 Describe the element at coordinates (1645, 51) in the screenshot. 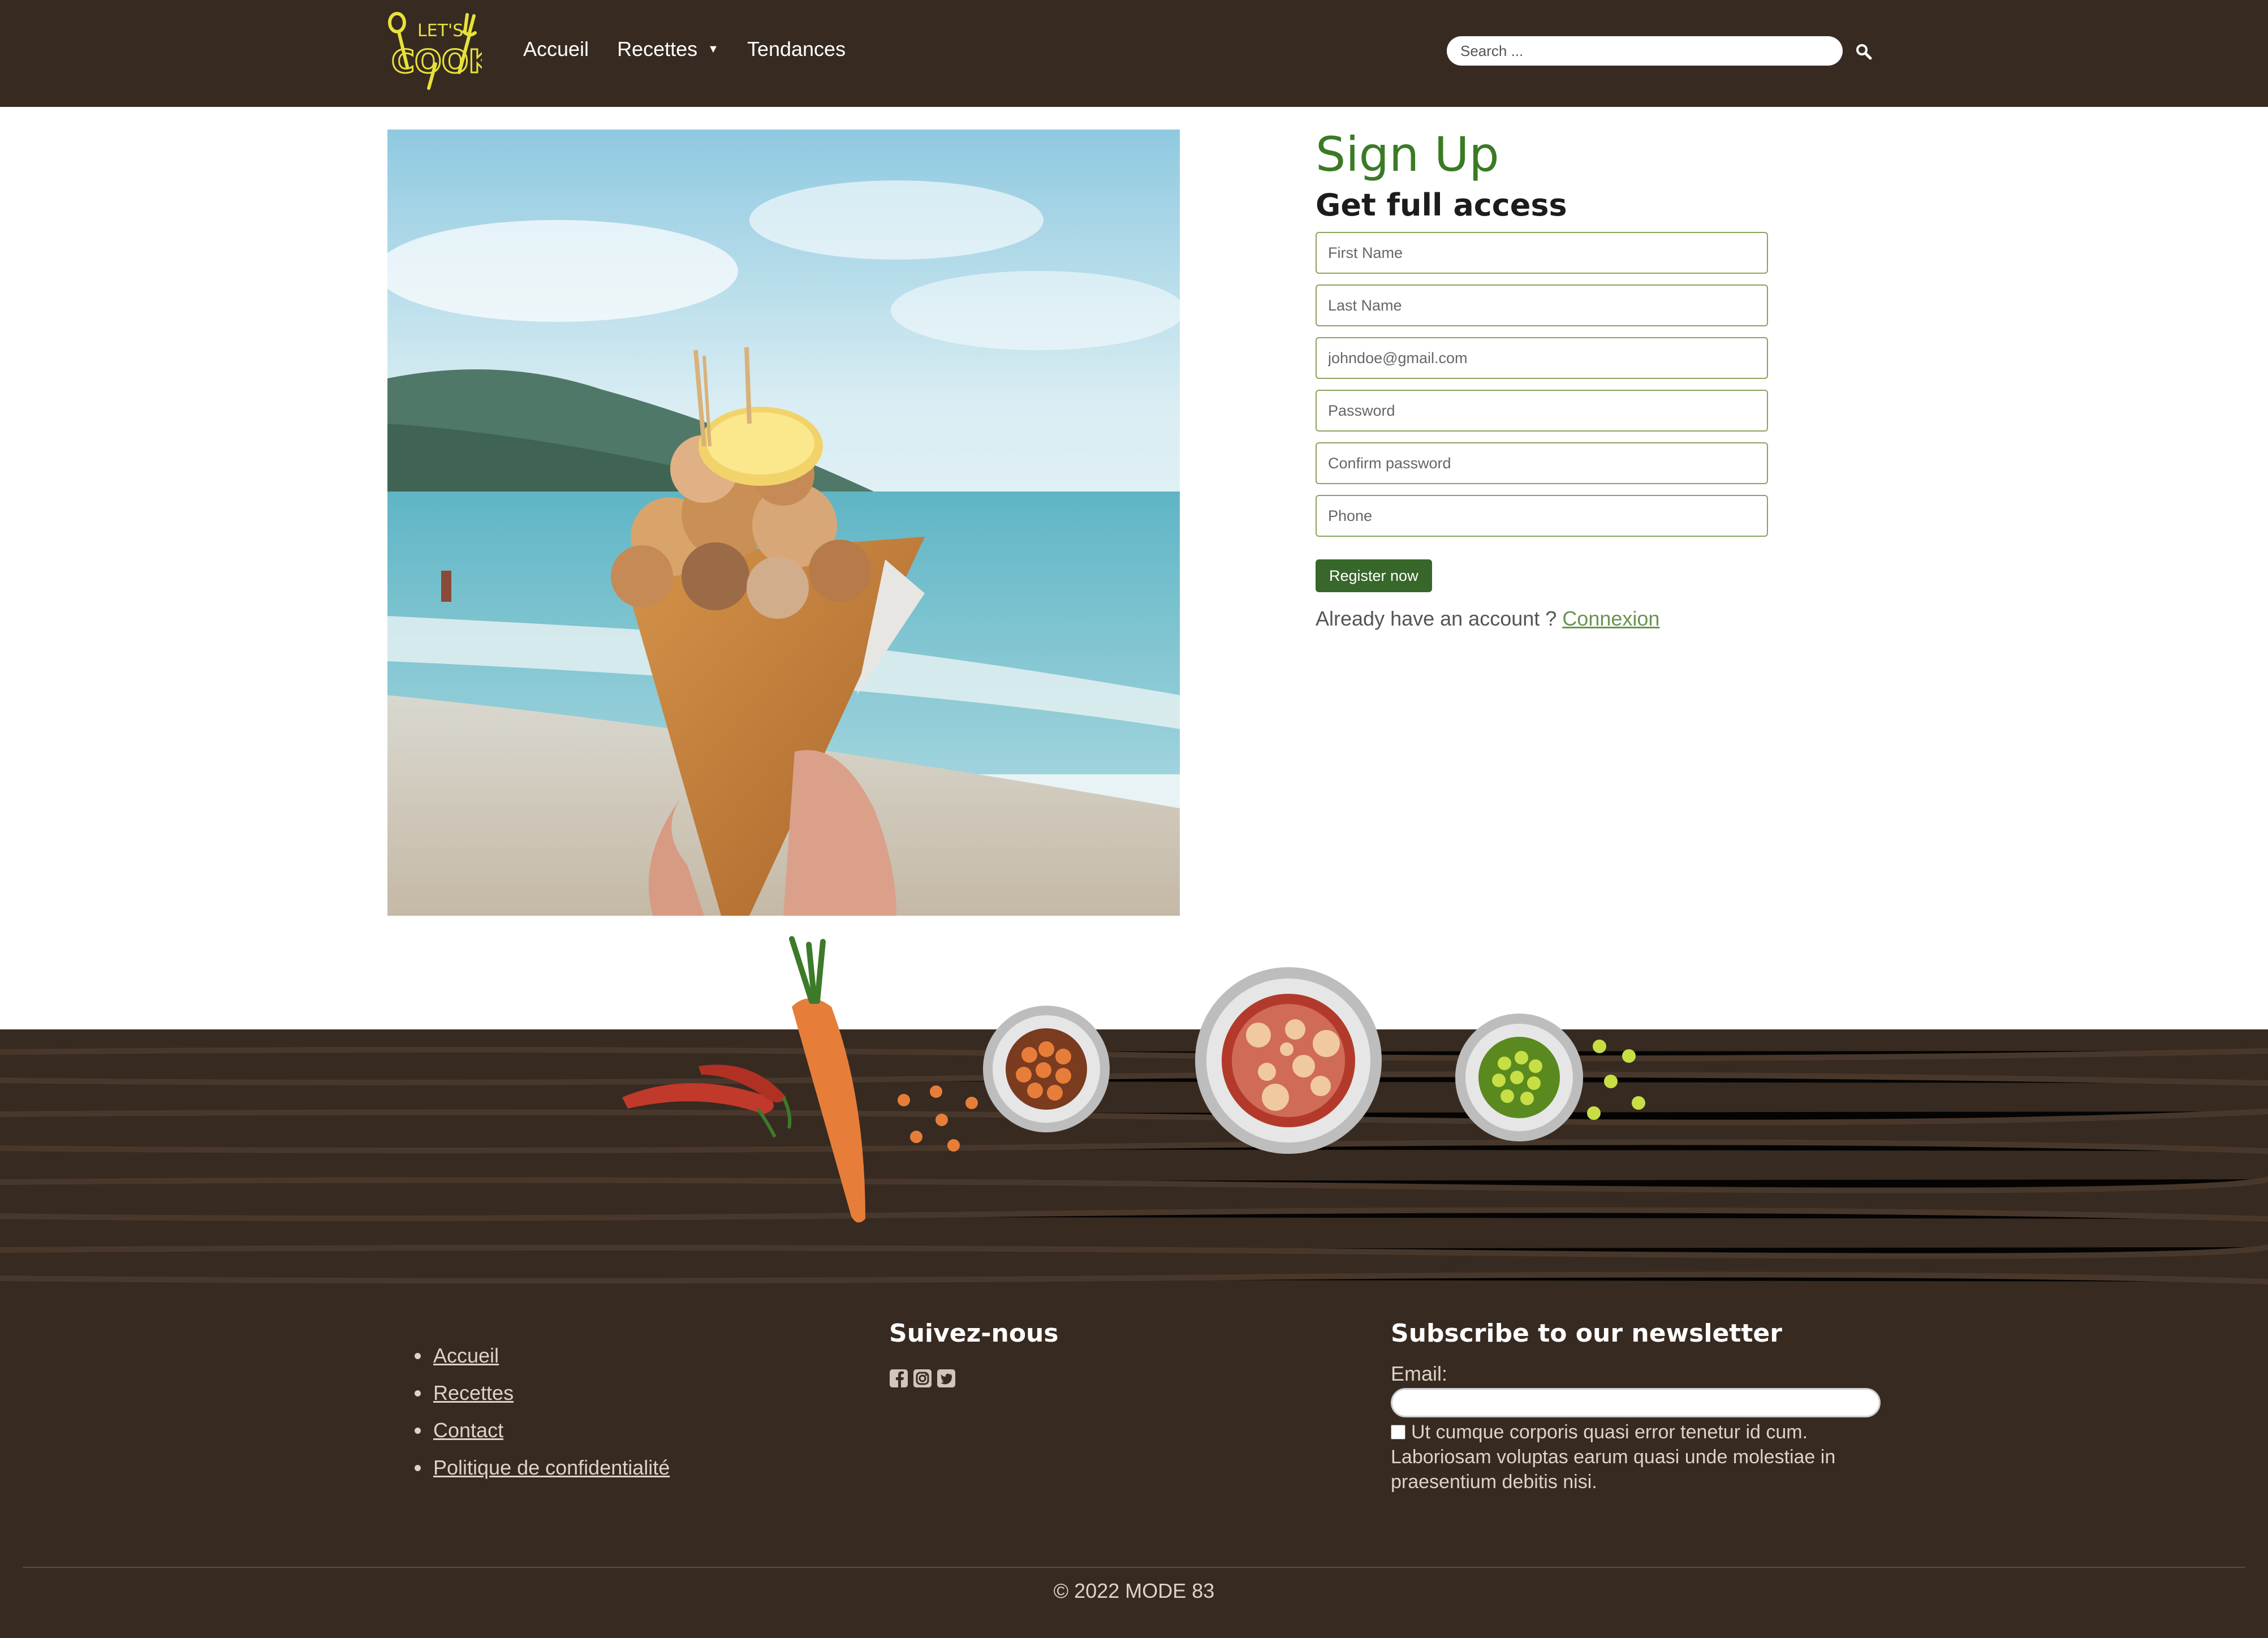

I see `search-input` at that location.